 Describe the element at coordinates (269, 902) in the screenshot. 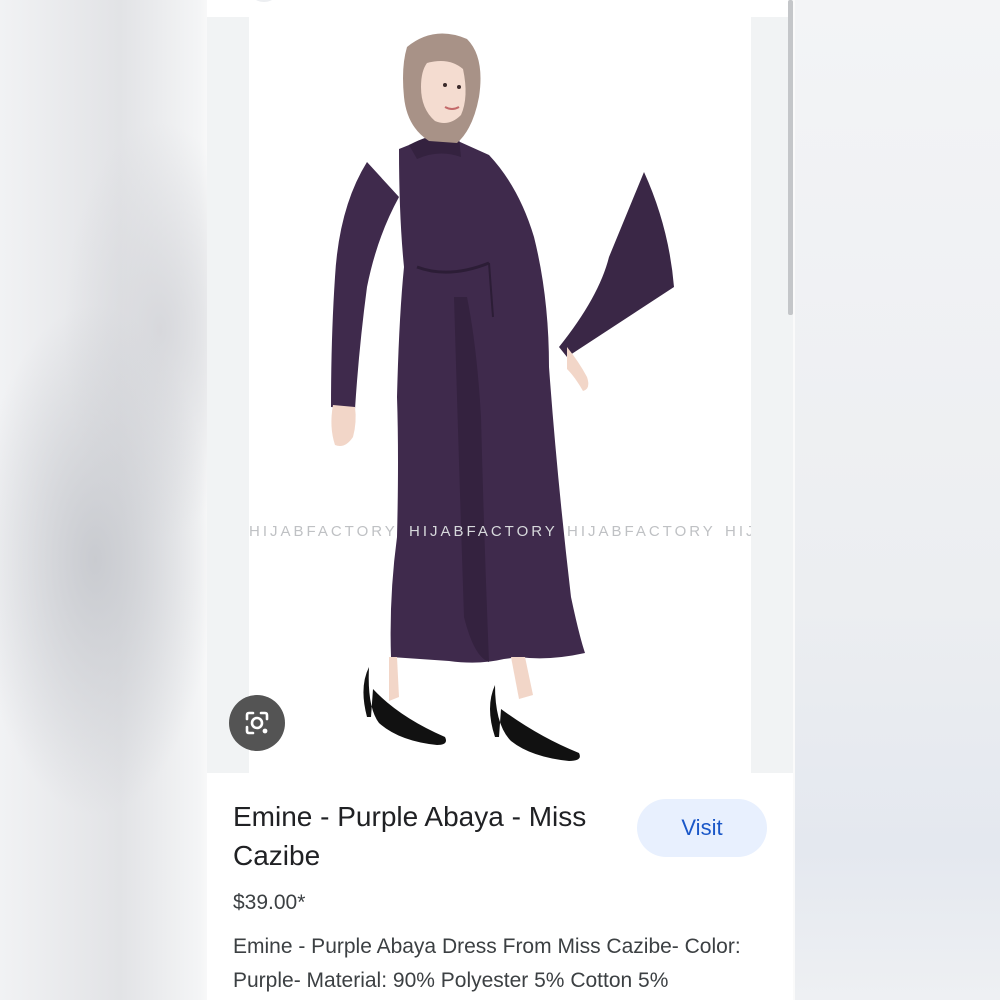

I see `product-price: $39.00*` at that location.